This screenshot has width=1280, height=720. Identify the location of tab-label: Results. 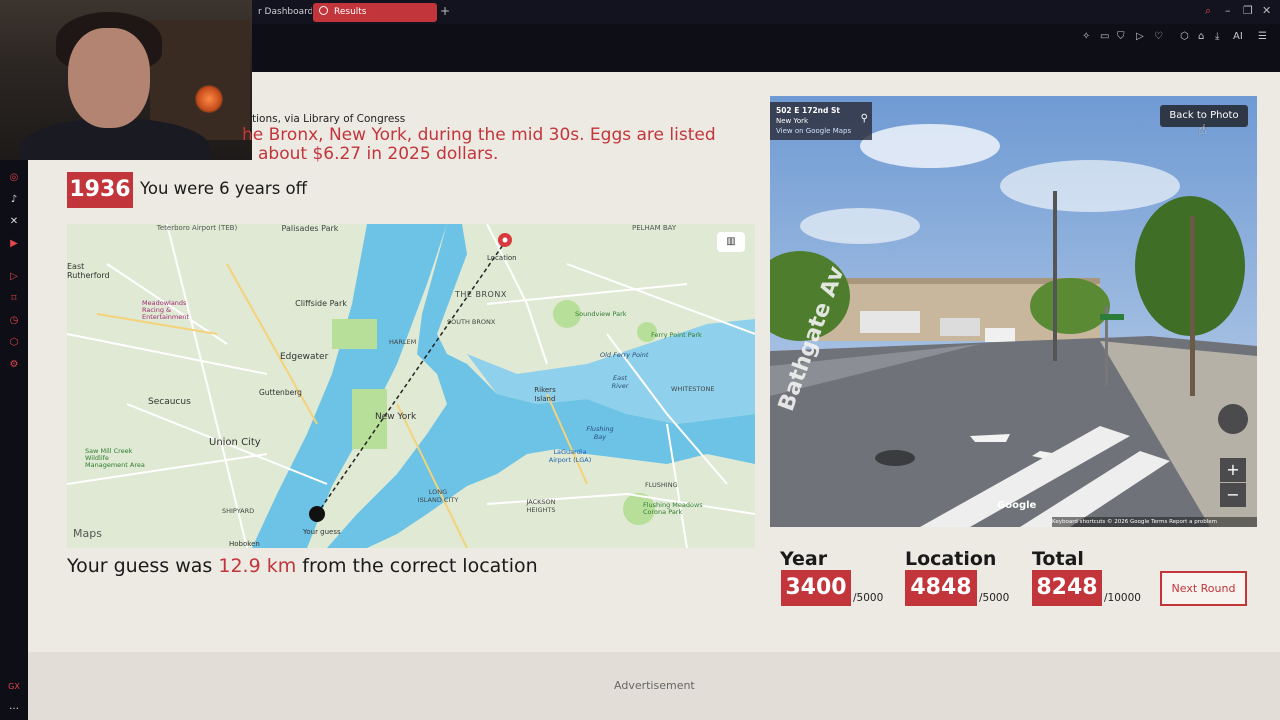
(350, 12).